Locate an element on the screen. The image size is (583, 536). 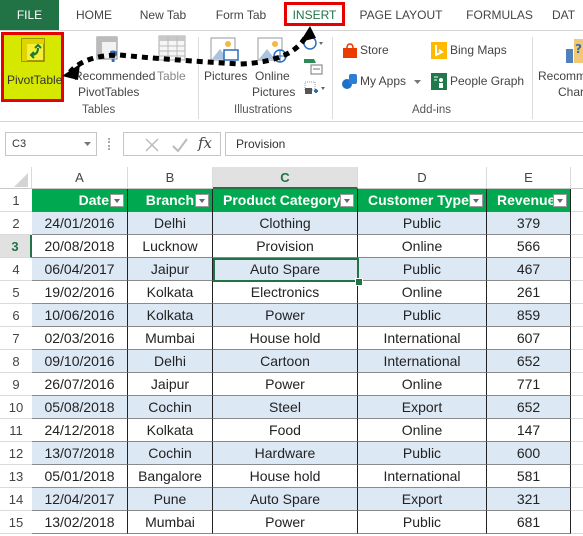
cell-date: 06/04/2017 is located at coordinates (80, 269).